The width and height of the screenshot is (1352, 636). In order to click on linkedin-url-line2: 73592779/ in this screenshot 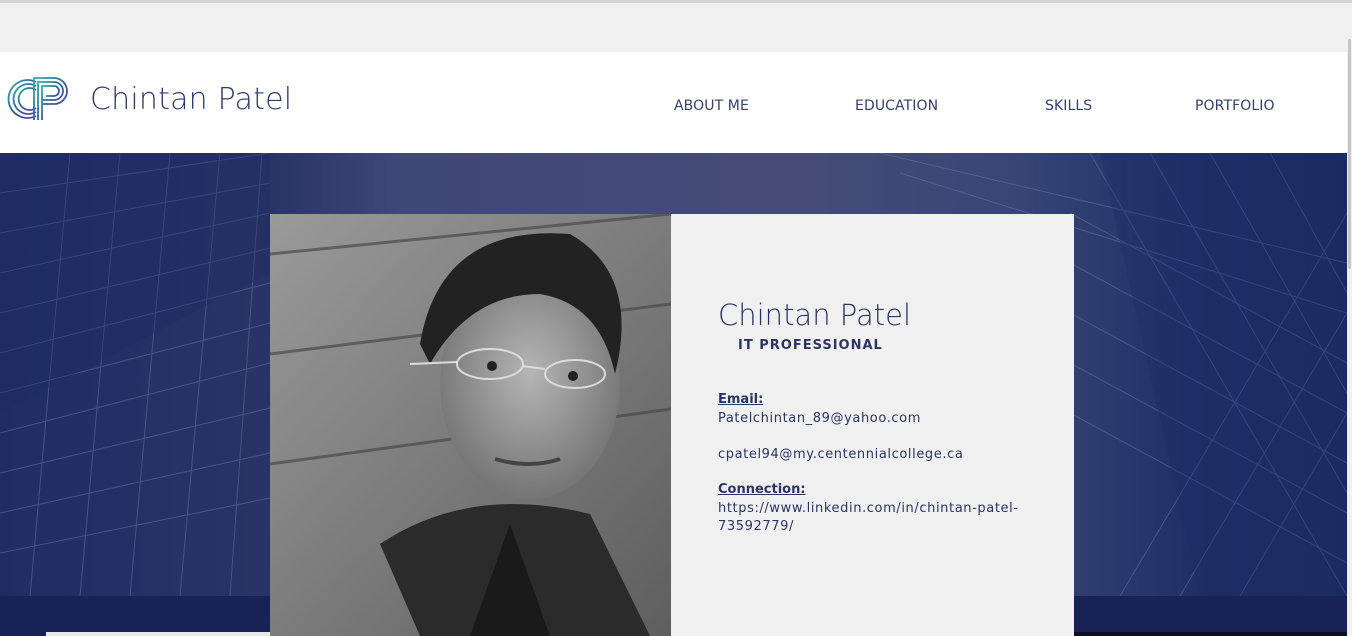, I will do `click(878, 527)`.